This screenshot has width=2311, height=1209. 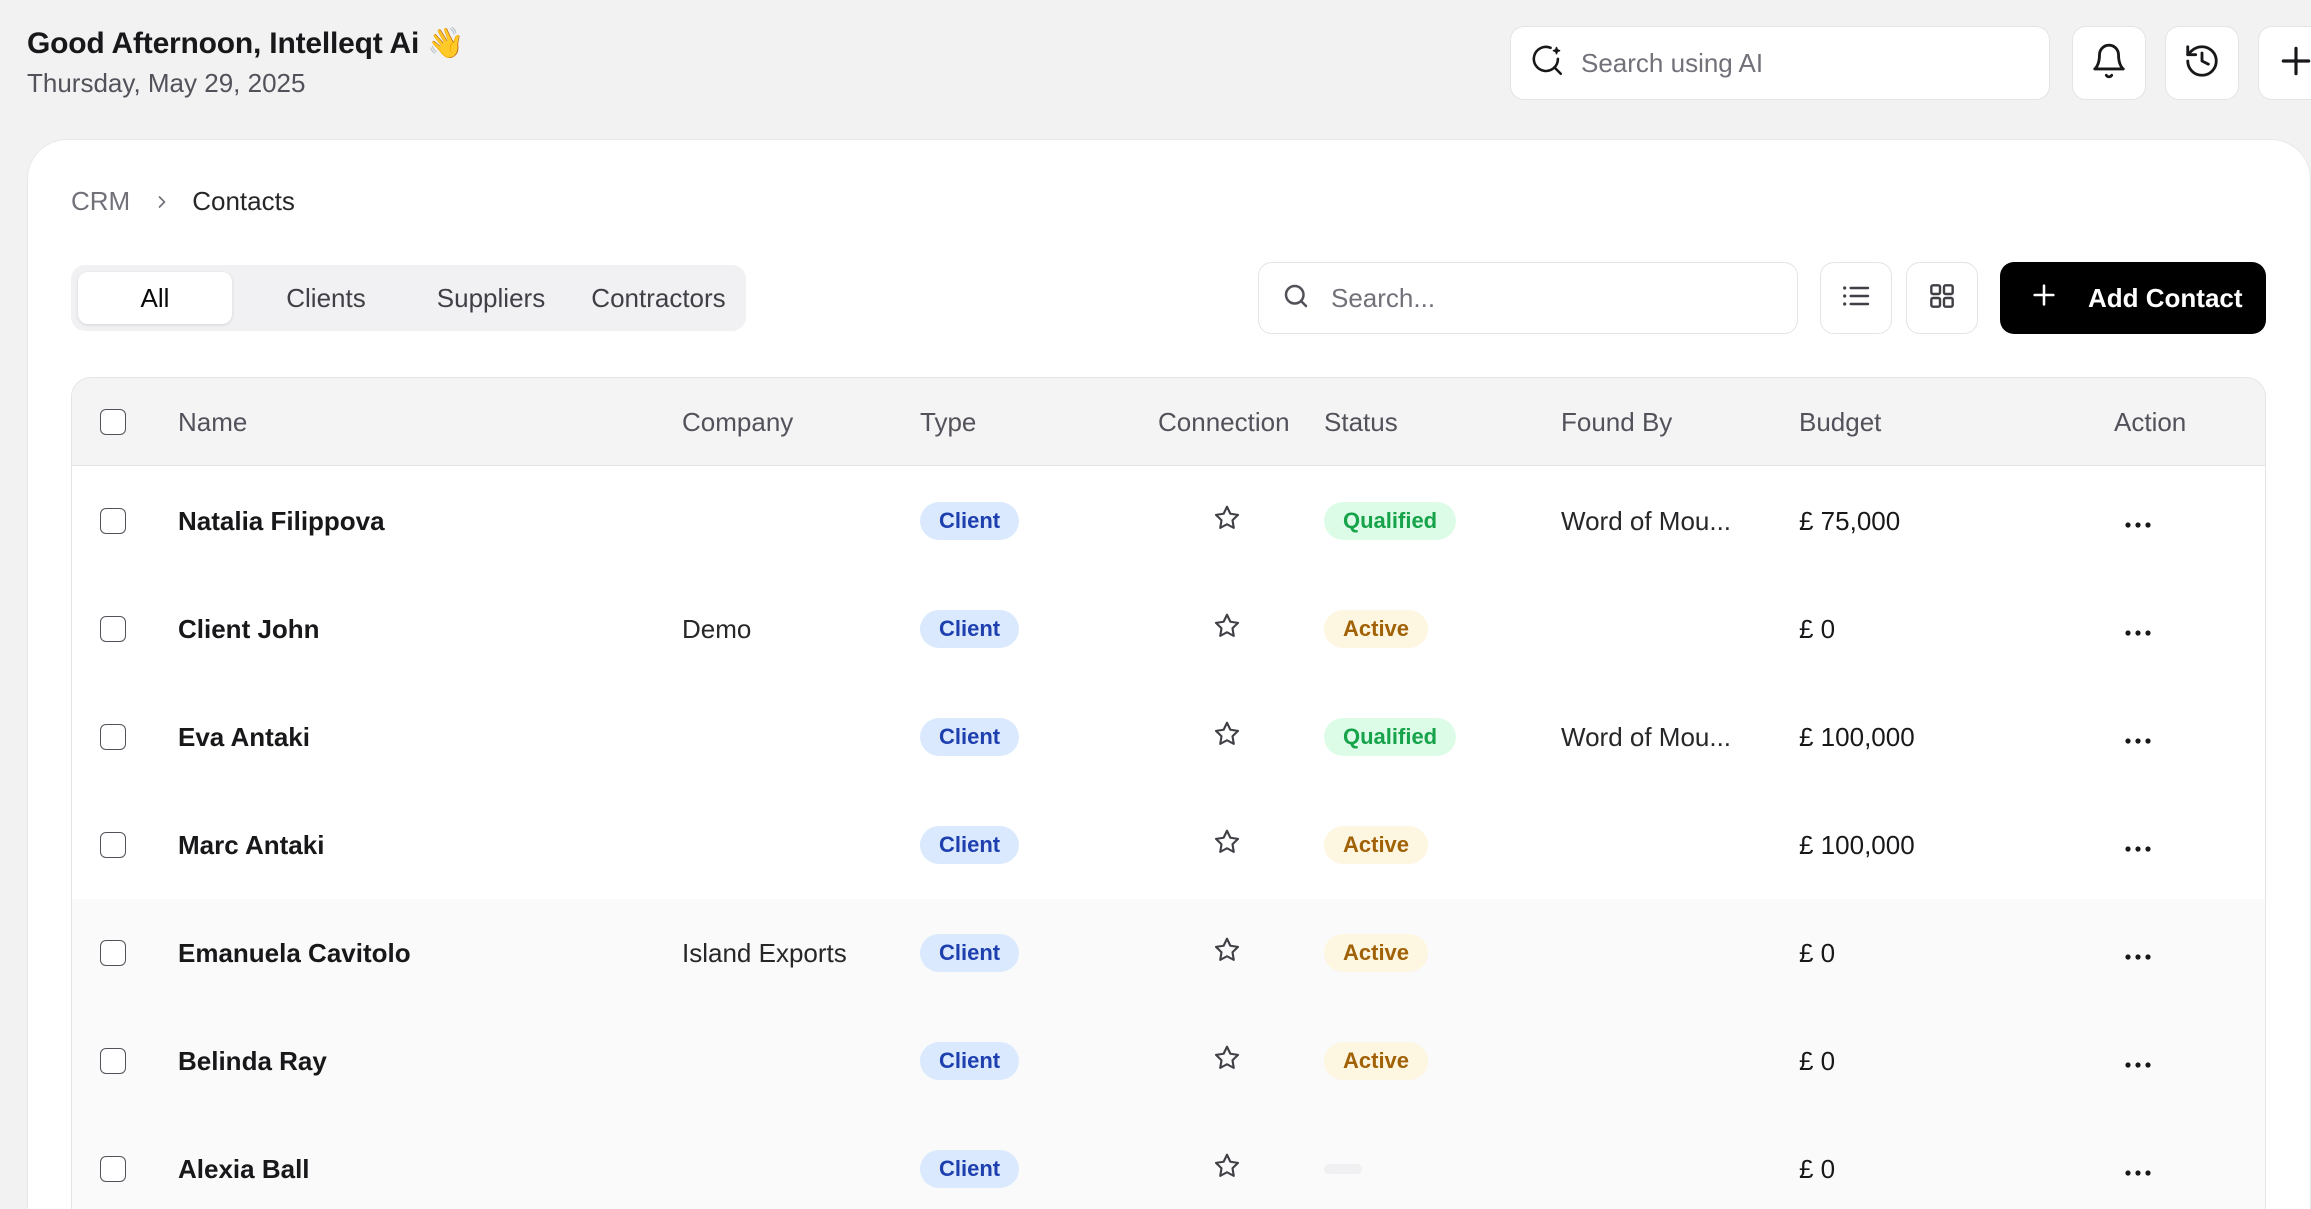 What do you see at coordinates (658, 298) in the screenshot?
I see `tab-contractors: Contractors` at bounding box center [658, 298].